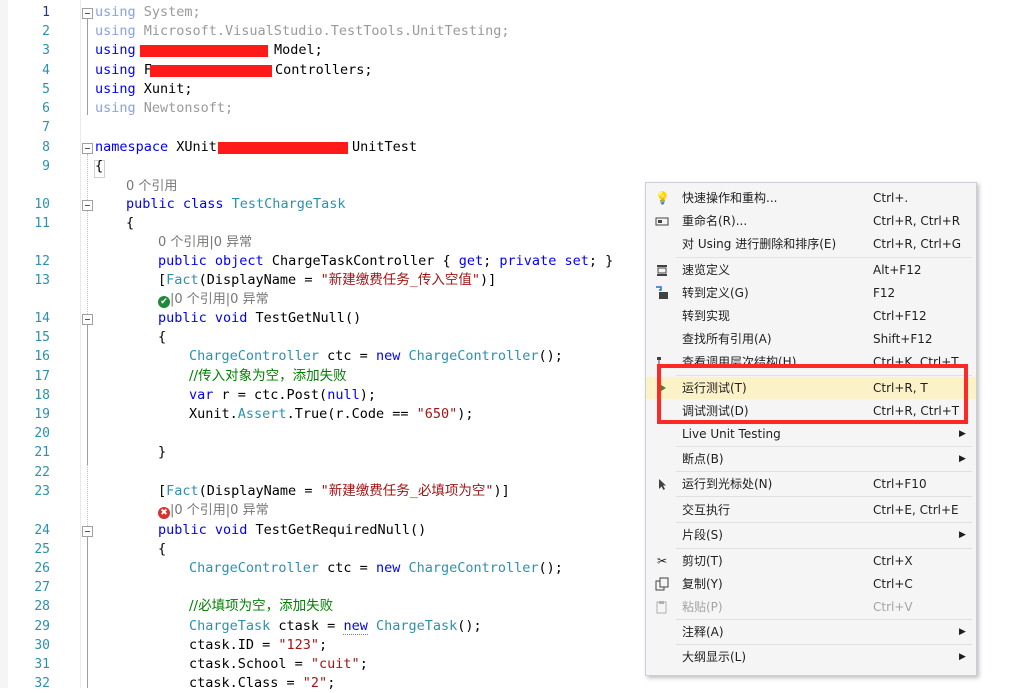 This screenshot has height=693, width=1020. I want to click on line-number: 31, so click(42, 664).